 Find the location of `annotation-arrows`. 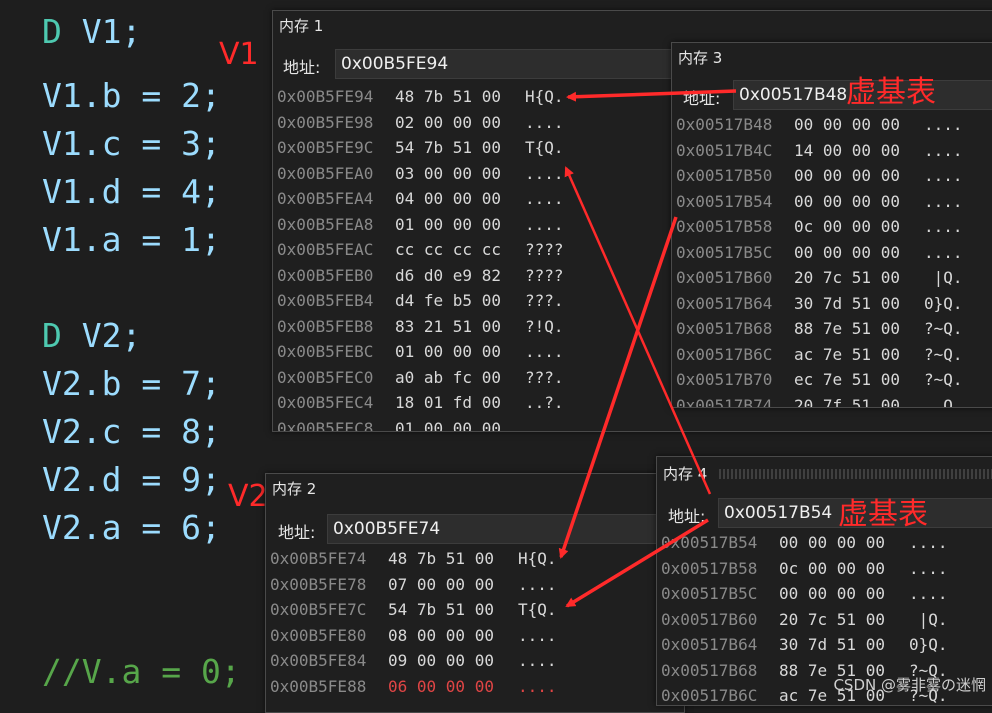

annotation-arrows is located at coordinates (647, 348).